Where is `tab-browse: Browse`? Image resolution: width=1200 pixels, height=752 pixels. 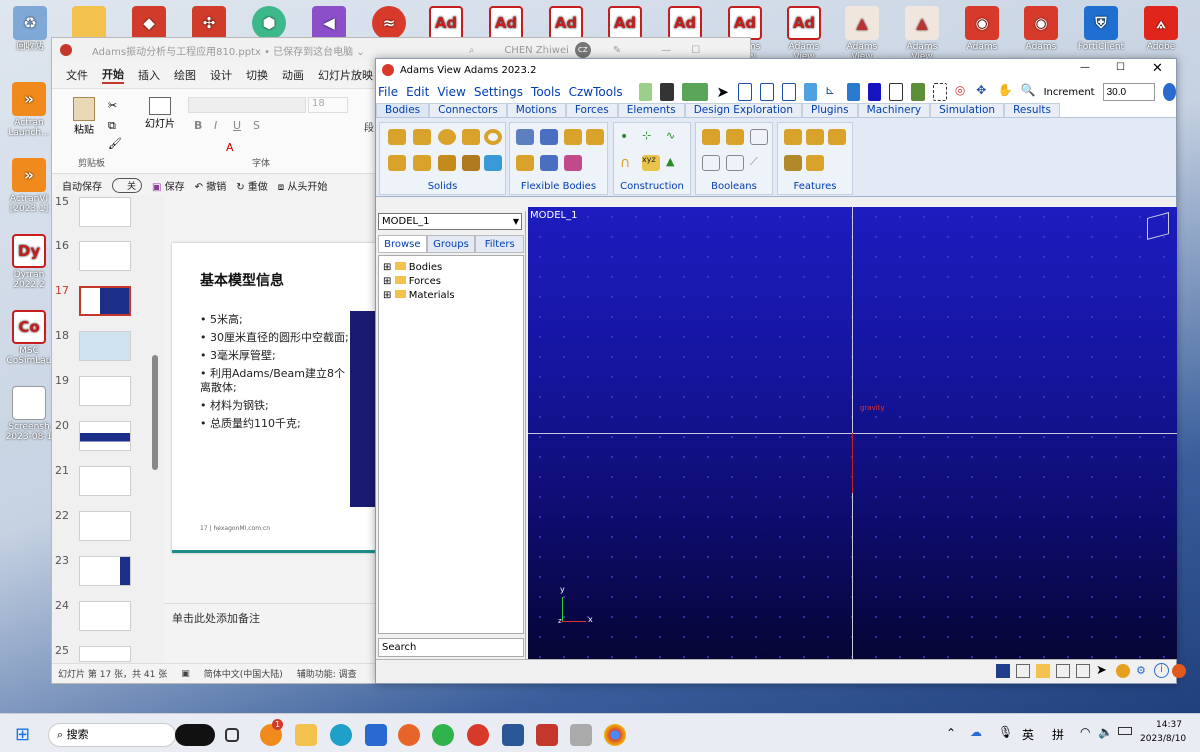
tab-browse: Browse is located at coordinates (402, 244).